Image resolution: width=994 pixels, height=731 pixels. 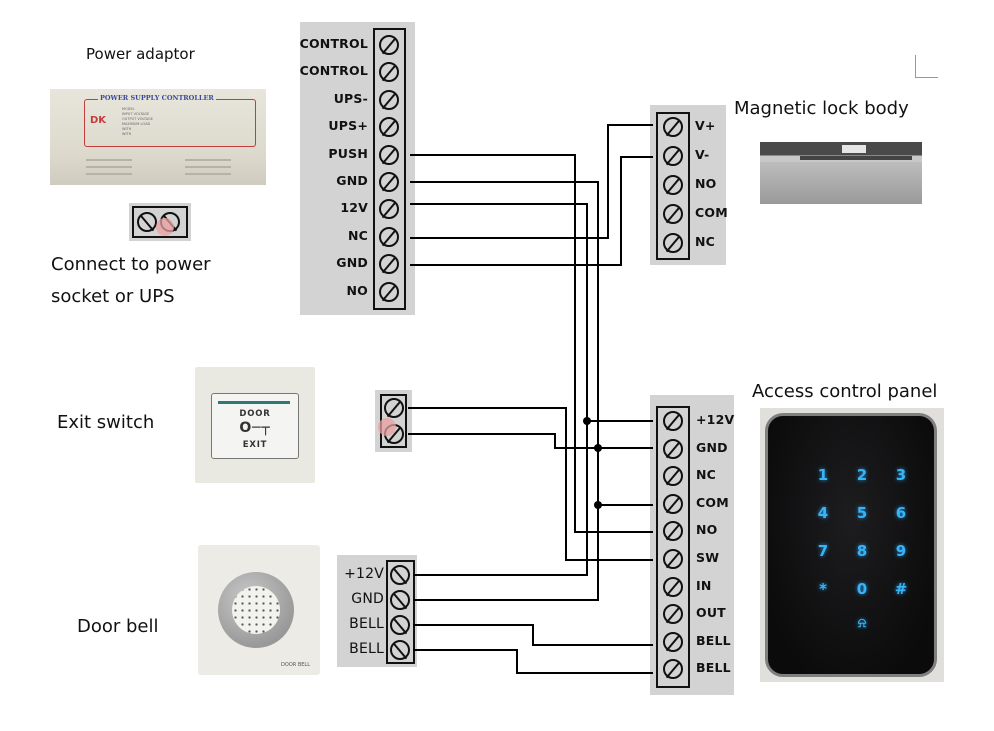 I want to click on wire-ps-push-to-ap-no, so click(x=531, y=343).